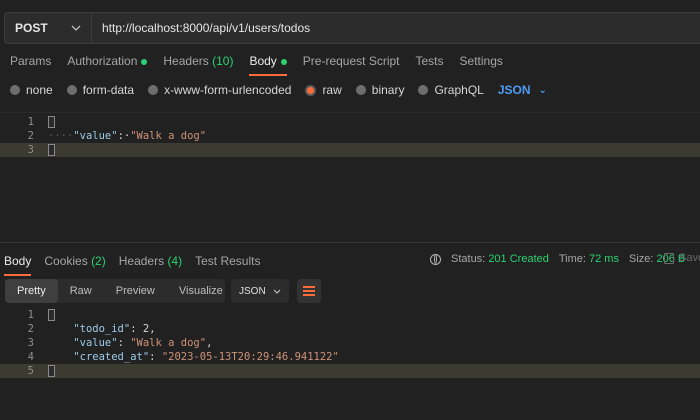  I want to click on status-dot-icon, so click(283, 61).